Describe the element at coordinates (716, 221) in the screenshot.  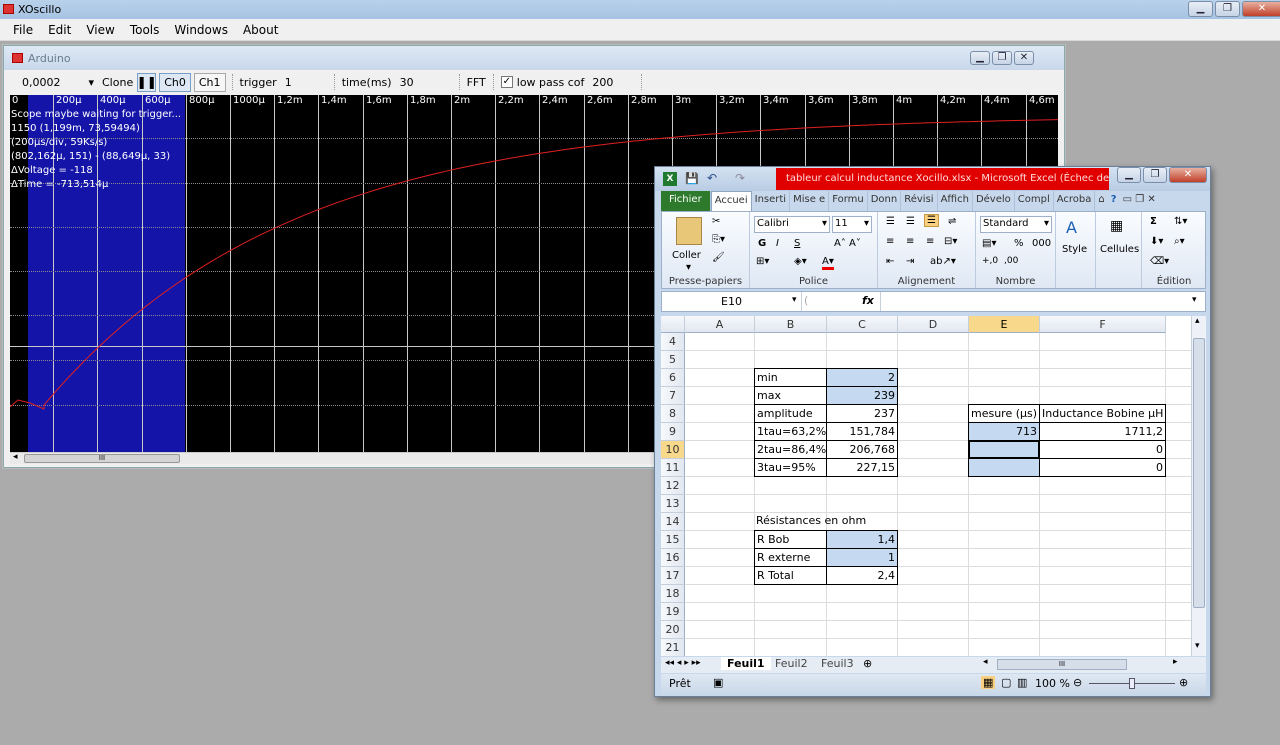
I see `cut-icon: ✂` at that location.